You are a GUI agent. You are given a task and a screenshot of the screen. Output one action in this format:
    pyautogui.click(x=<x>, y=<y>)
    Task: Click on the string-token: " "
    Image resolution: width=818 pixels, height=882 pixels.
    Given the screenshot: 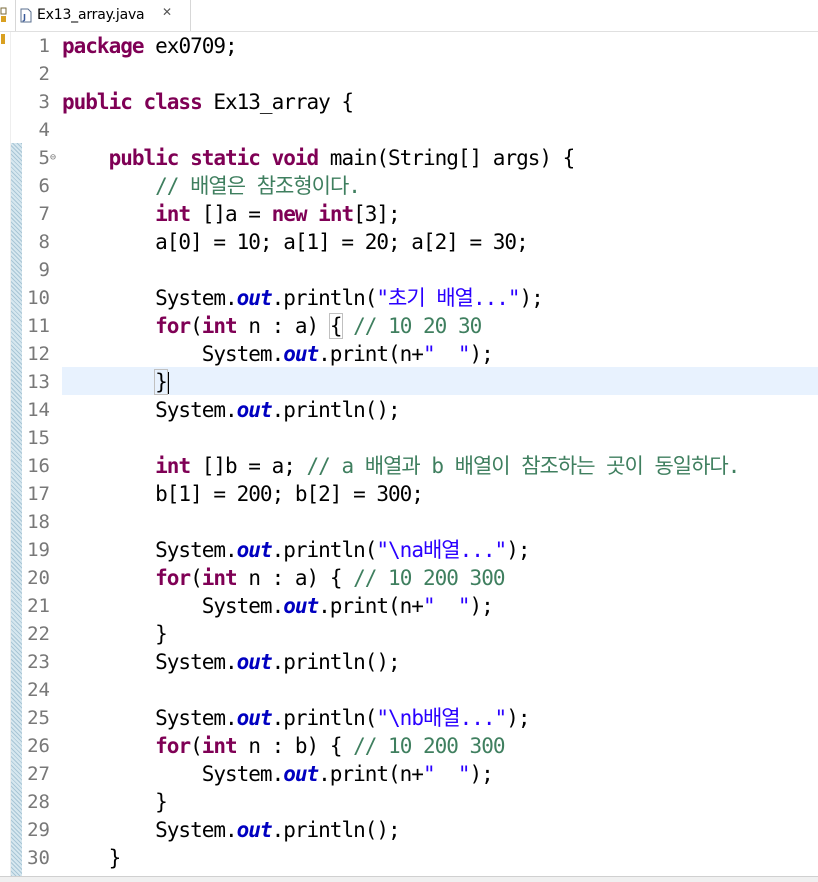 What is the action you would take?
    pyautogui.click(x=446, y=774)
    